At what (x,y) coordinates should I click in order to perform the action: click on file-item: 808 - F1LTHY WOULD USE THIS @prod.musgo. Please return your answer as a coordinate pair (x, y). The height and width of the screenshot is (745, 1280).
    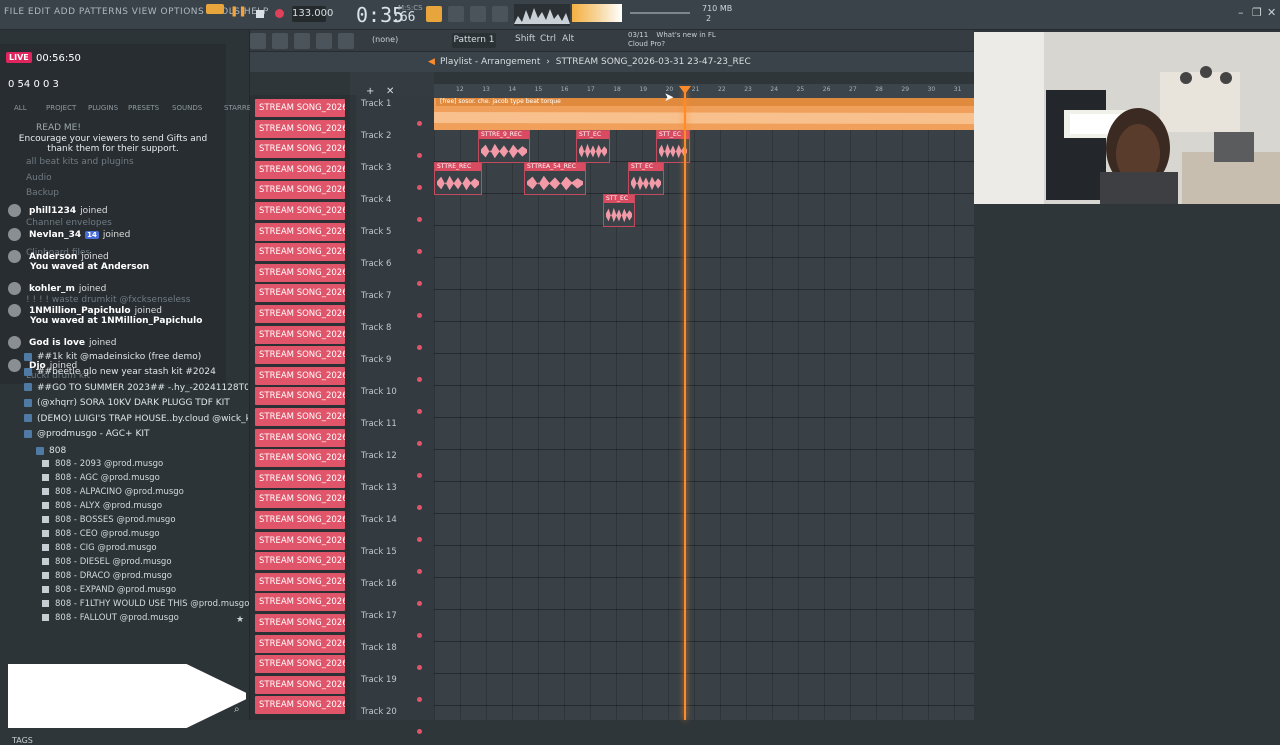
    Looking at the image, I should click on (145, 604).